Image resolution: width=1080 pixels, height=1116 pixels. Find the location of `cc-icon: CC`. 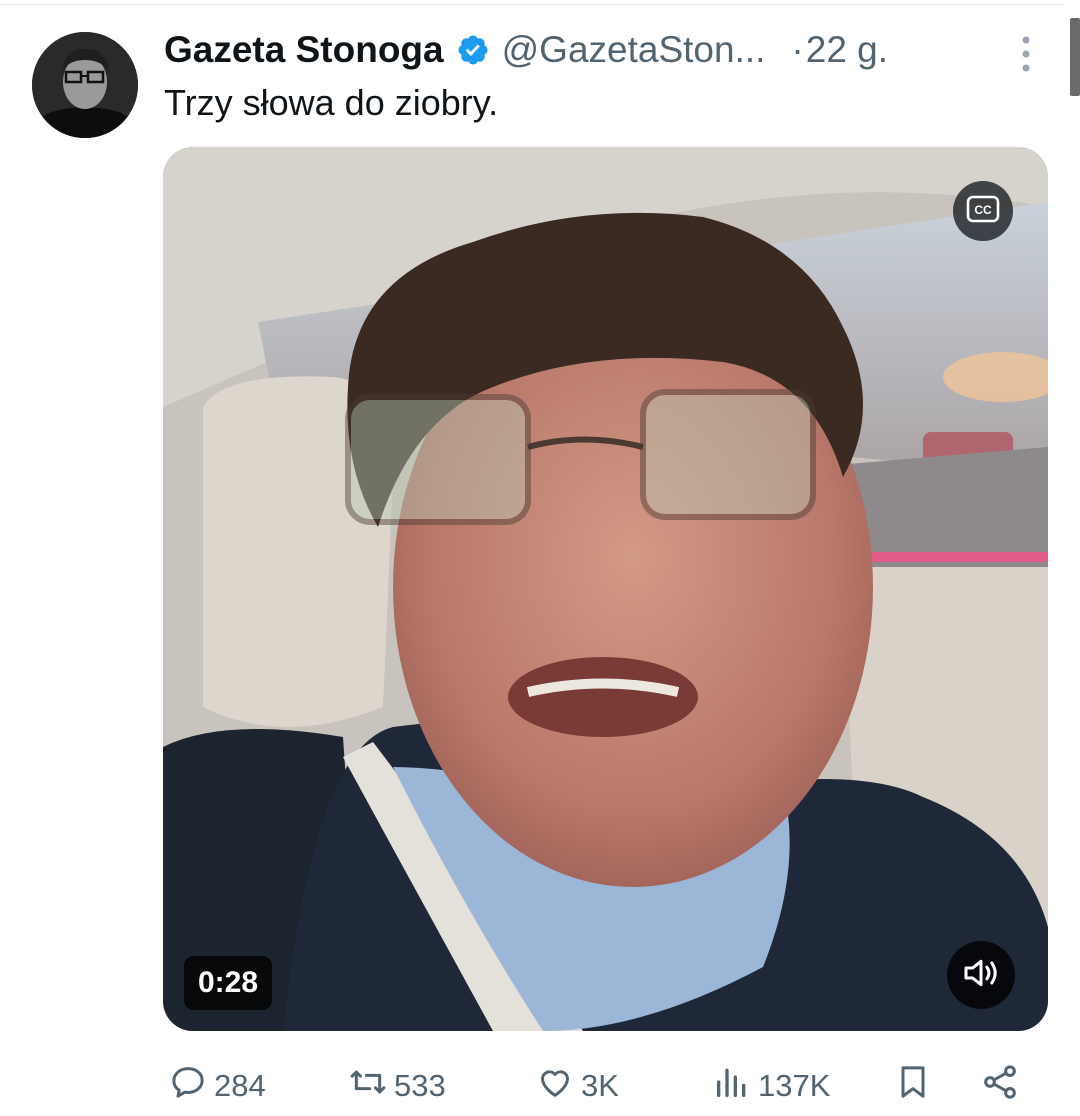

cc-icon: CC is located at coordinates (983, 211).